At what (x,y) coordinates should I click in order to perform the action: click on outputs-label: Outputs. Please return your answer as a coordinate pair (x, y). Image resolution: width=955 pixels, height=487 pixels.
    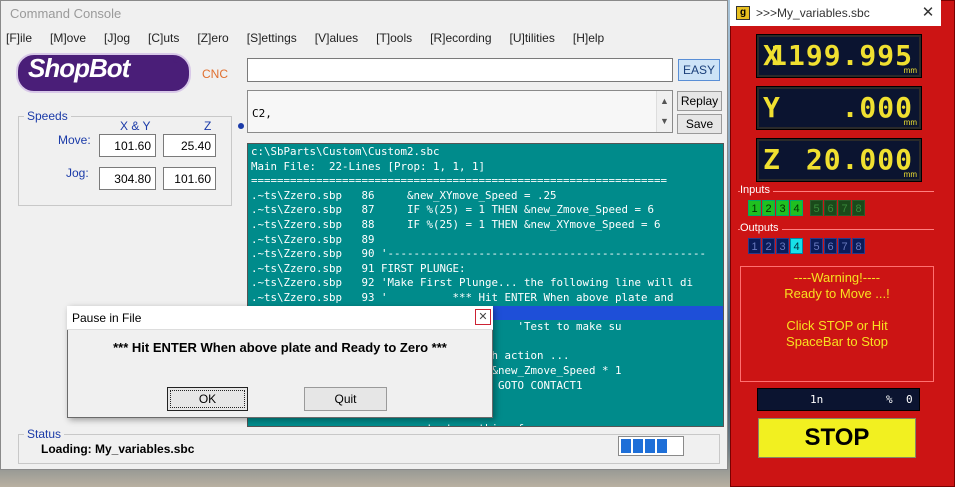
    Looking at the image, I should click on (761, 228).